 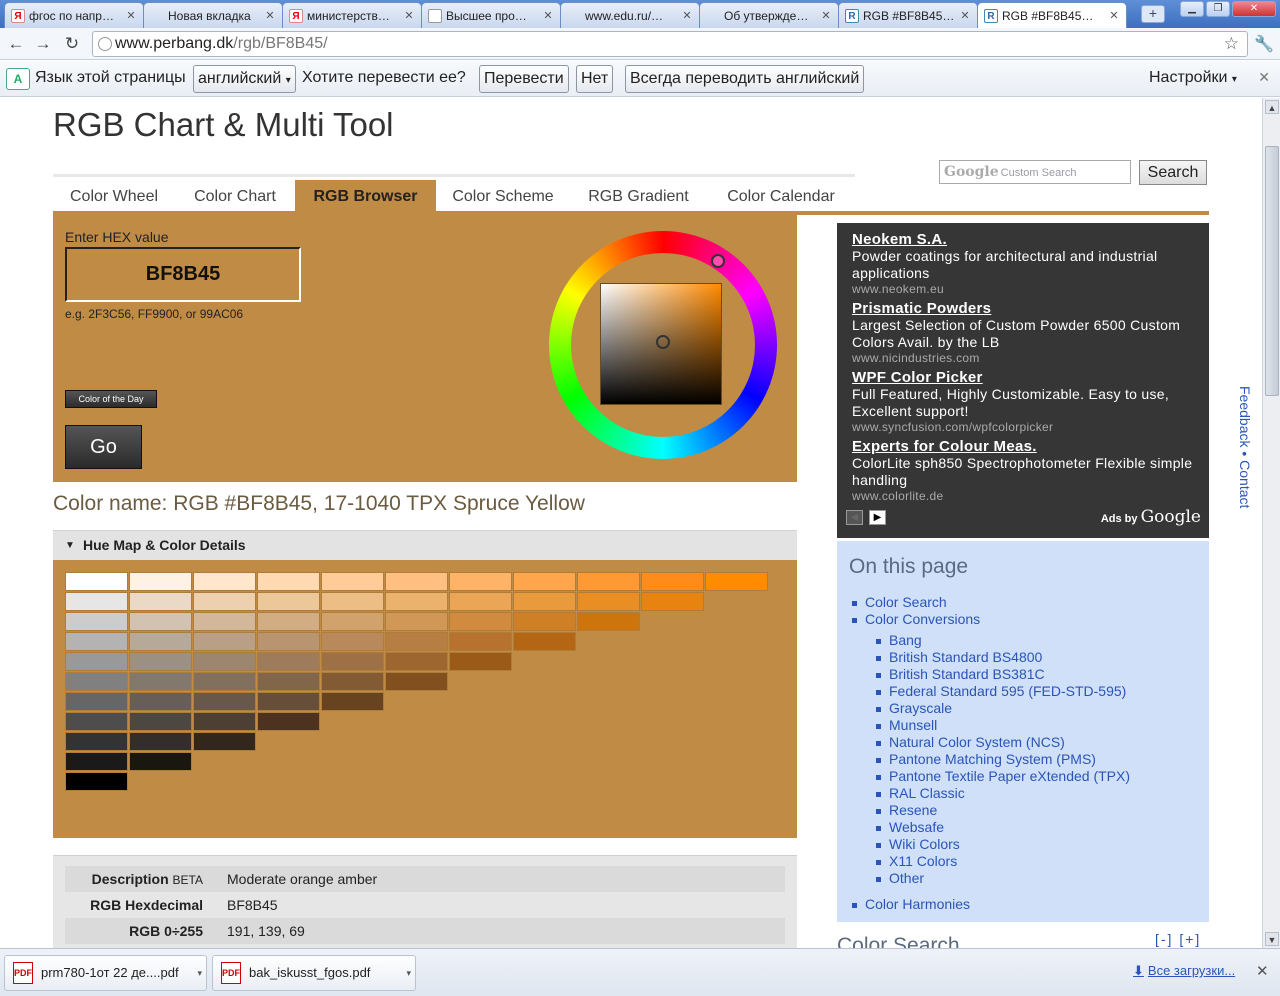 I want to click on on-this-page-link: Pantone Matching System (PMS), so click(x=1002, y=759).